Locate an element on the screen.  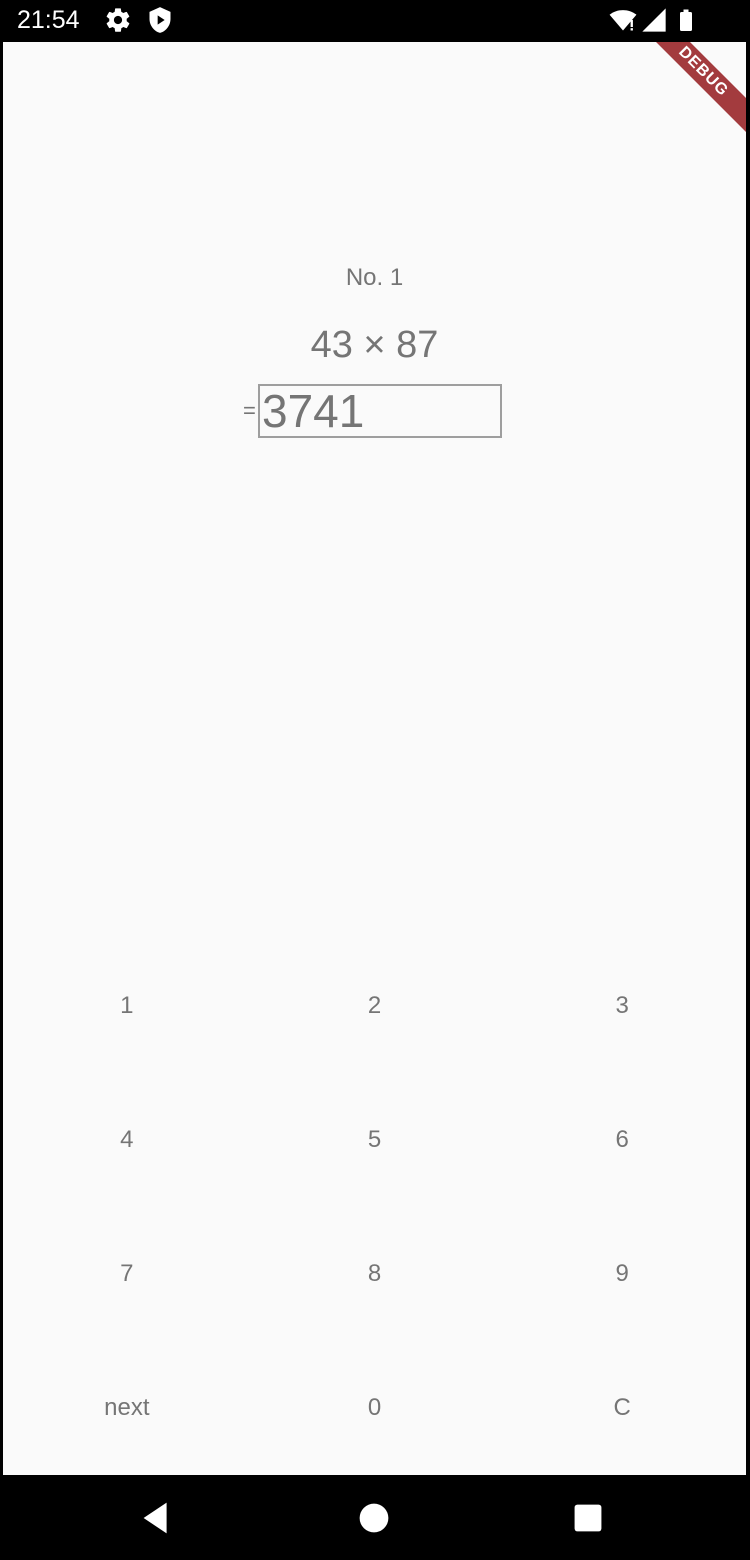
keypad-row: 1 2 3 is located at coordinates (374, 1006).